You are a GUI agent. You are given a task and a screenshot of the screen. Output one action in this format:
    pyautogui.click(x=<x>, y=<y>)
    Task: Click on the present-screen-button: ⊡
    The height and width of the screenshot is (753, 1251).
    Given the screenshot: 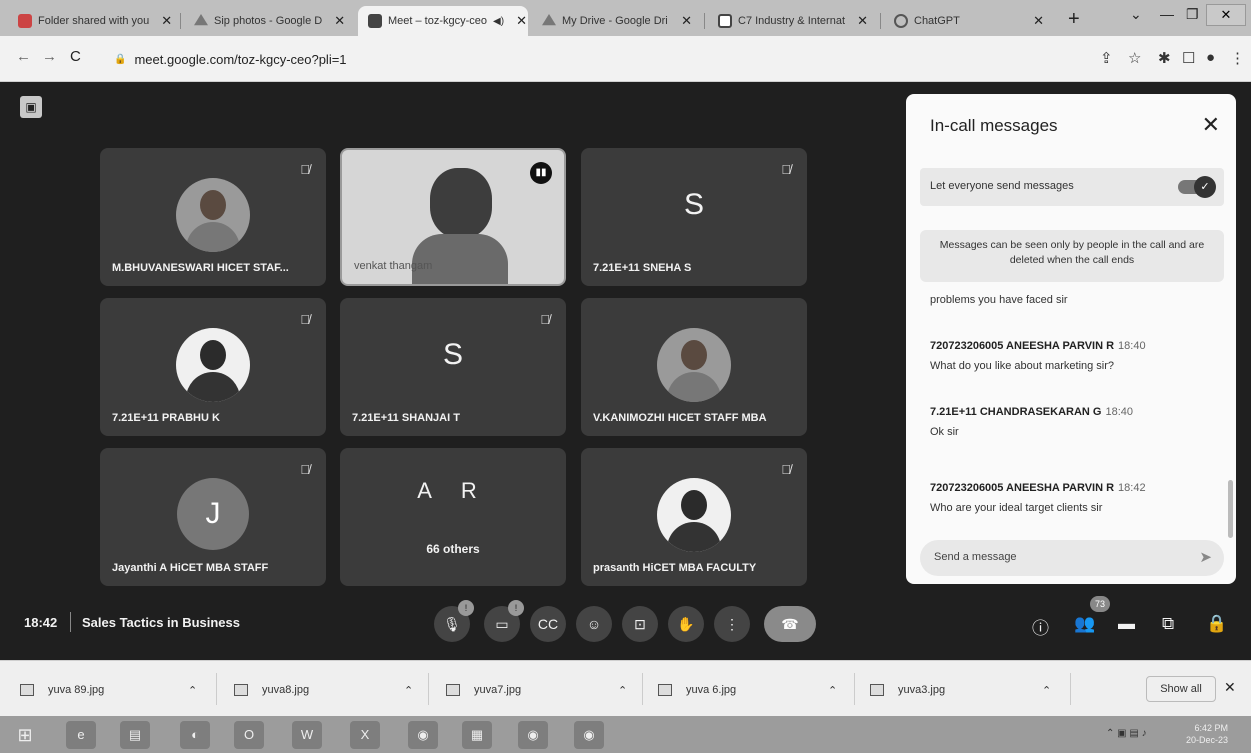 What is the action you would take?
    pyautogui.click(x=640, y=624)
    